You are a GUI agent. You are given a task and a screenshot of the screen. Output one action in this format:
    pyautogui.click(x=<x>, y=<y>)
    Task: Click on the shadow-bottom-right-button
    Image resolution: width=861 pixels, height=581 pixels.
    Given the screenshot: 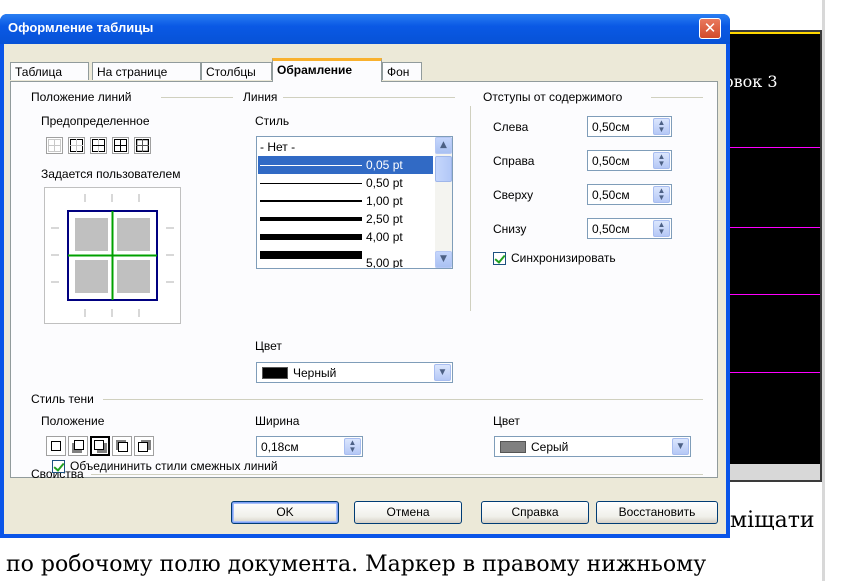 What is the action you would take?
    pyautogui.click(x=100, y=446)
    